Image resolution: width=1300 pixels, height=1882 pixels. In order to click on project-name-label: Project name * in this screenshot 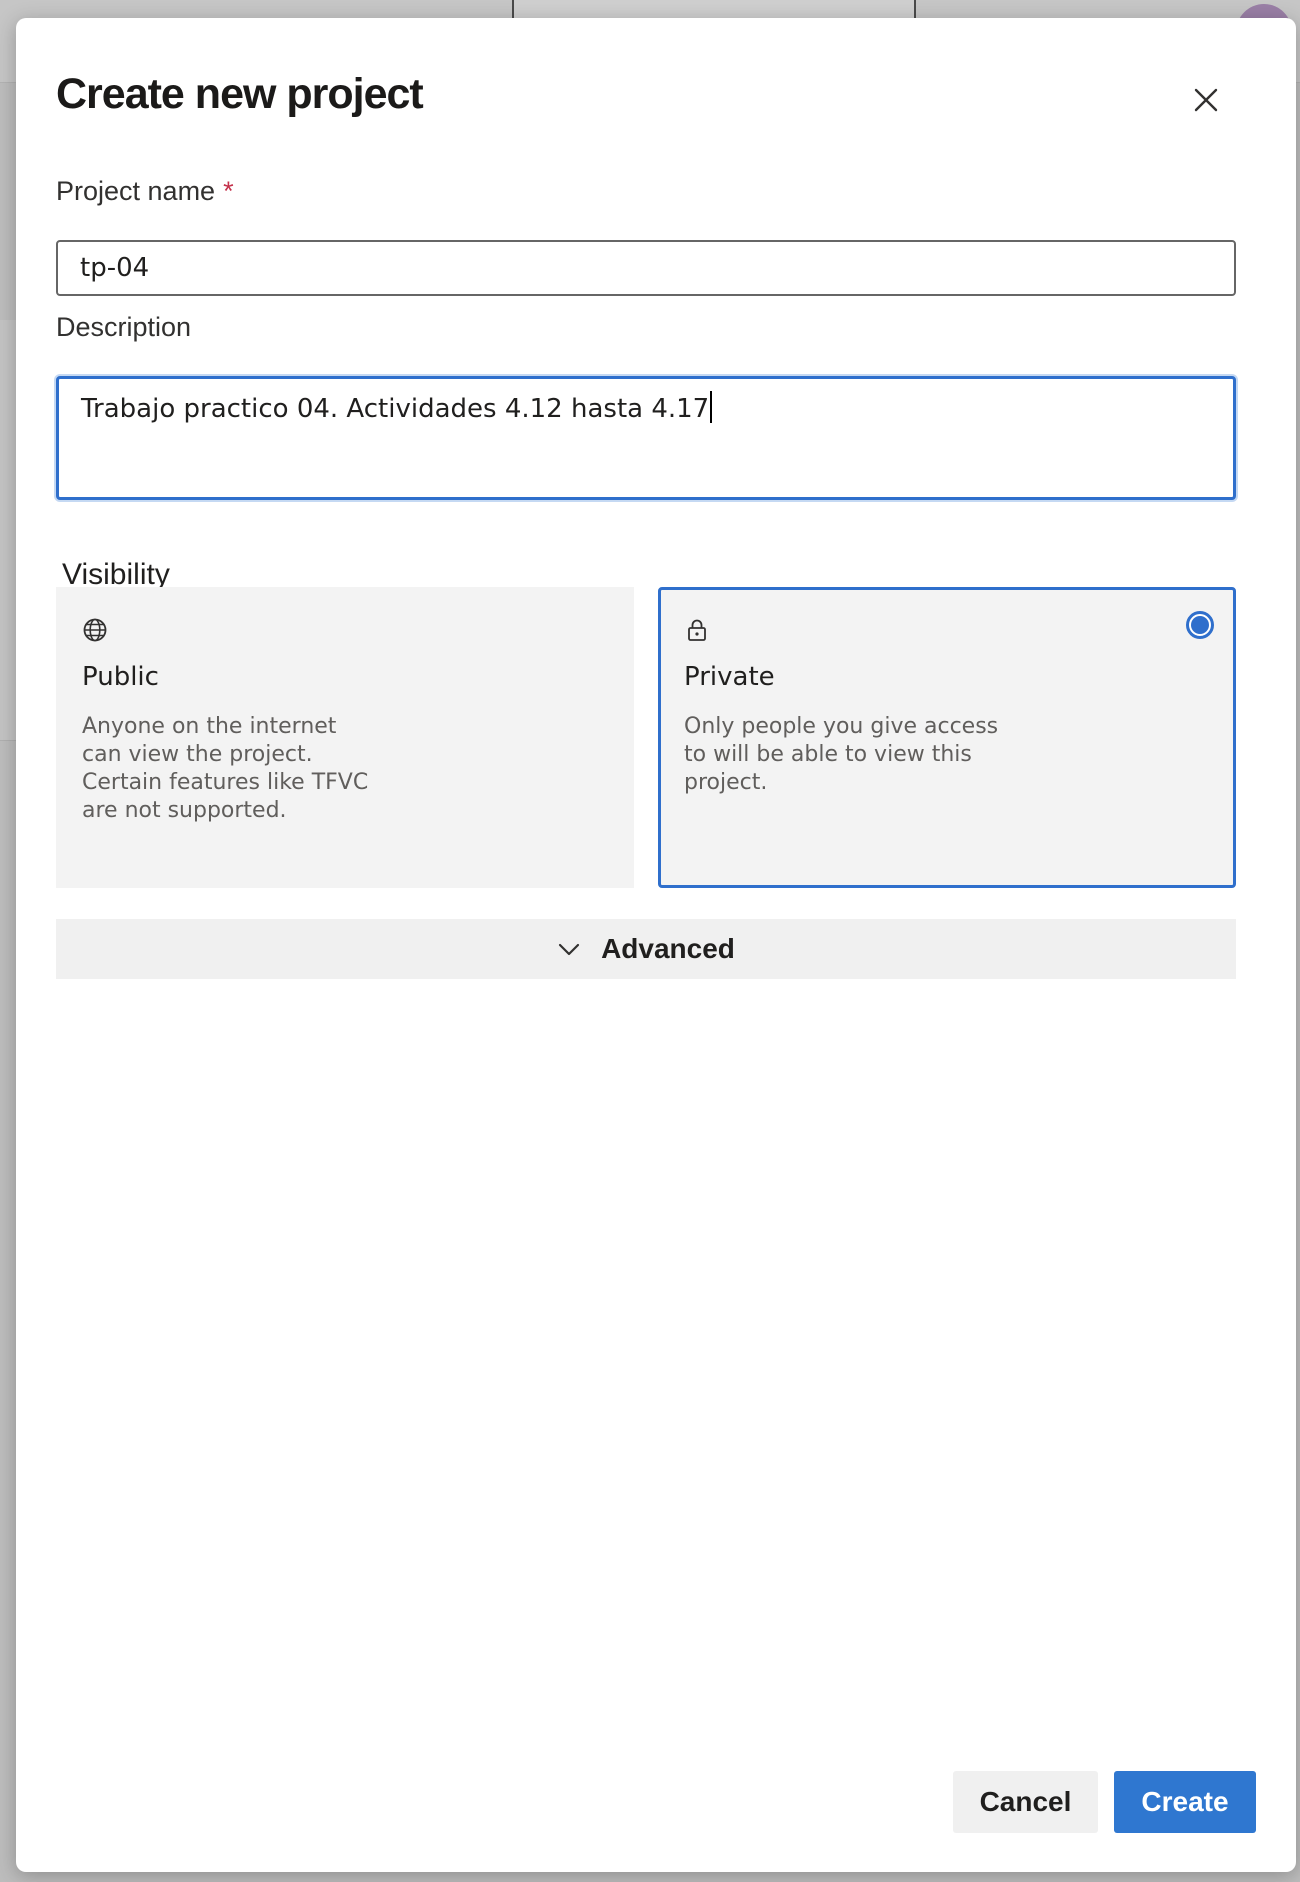, I will do `click(145, 191)`.